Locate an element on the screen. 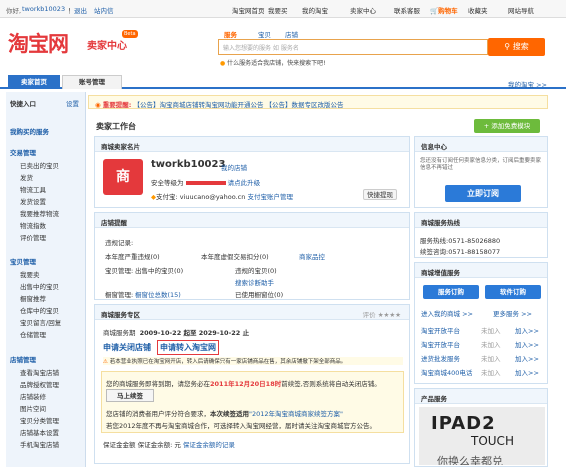 This screenshot has height=467, width=566. enter-mall-link: 进入我的商城 >> is located at coordinates (447, 313).